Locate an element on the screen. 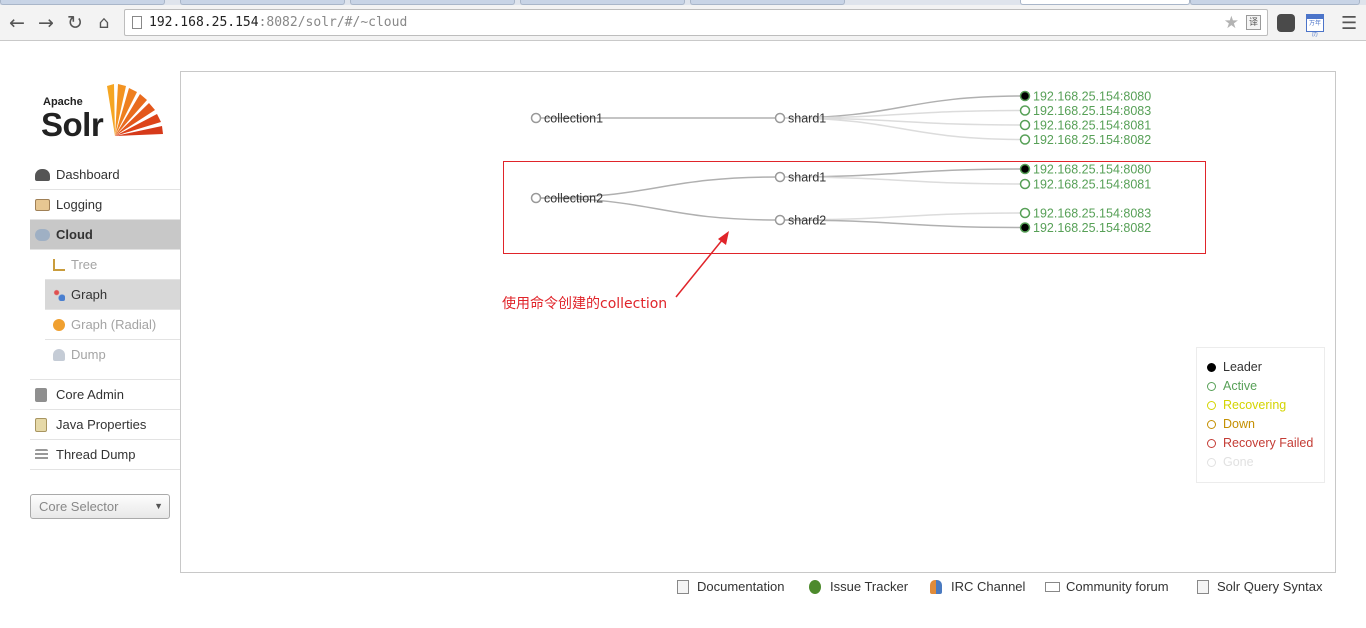 The image size is (1366, 628). evernote-extension-icon is located at coordinates (1286, 23).